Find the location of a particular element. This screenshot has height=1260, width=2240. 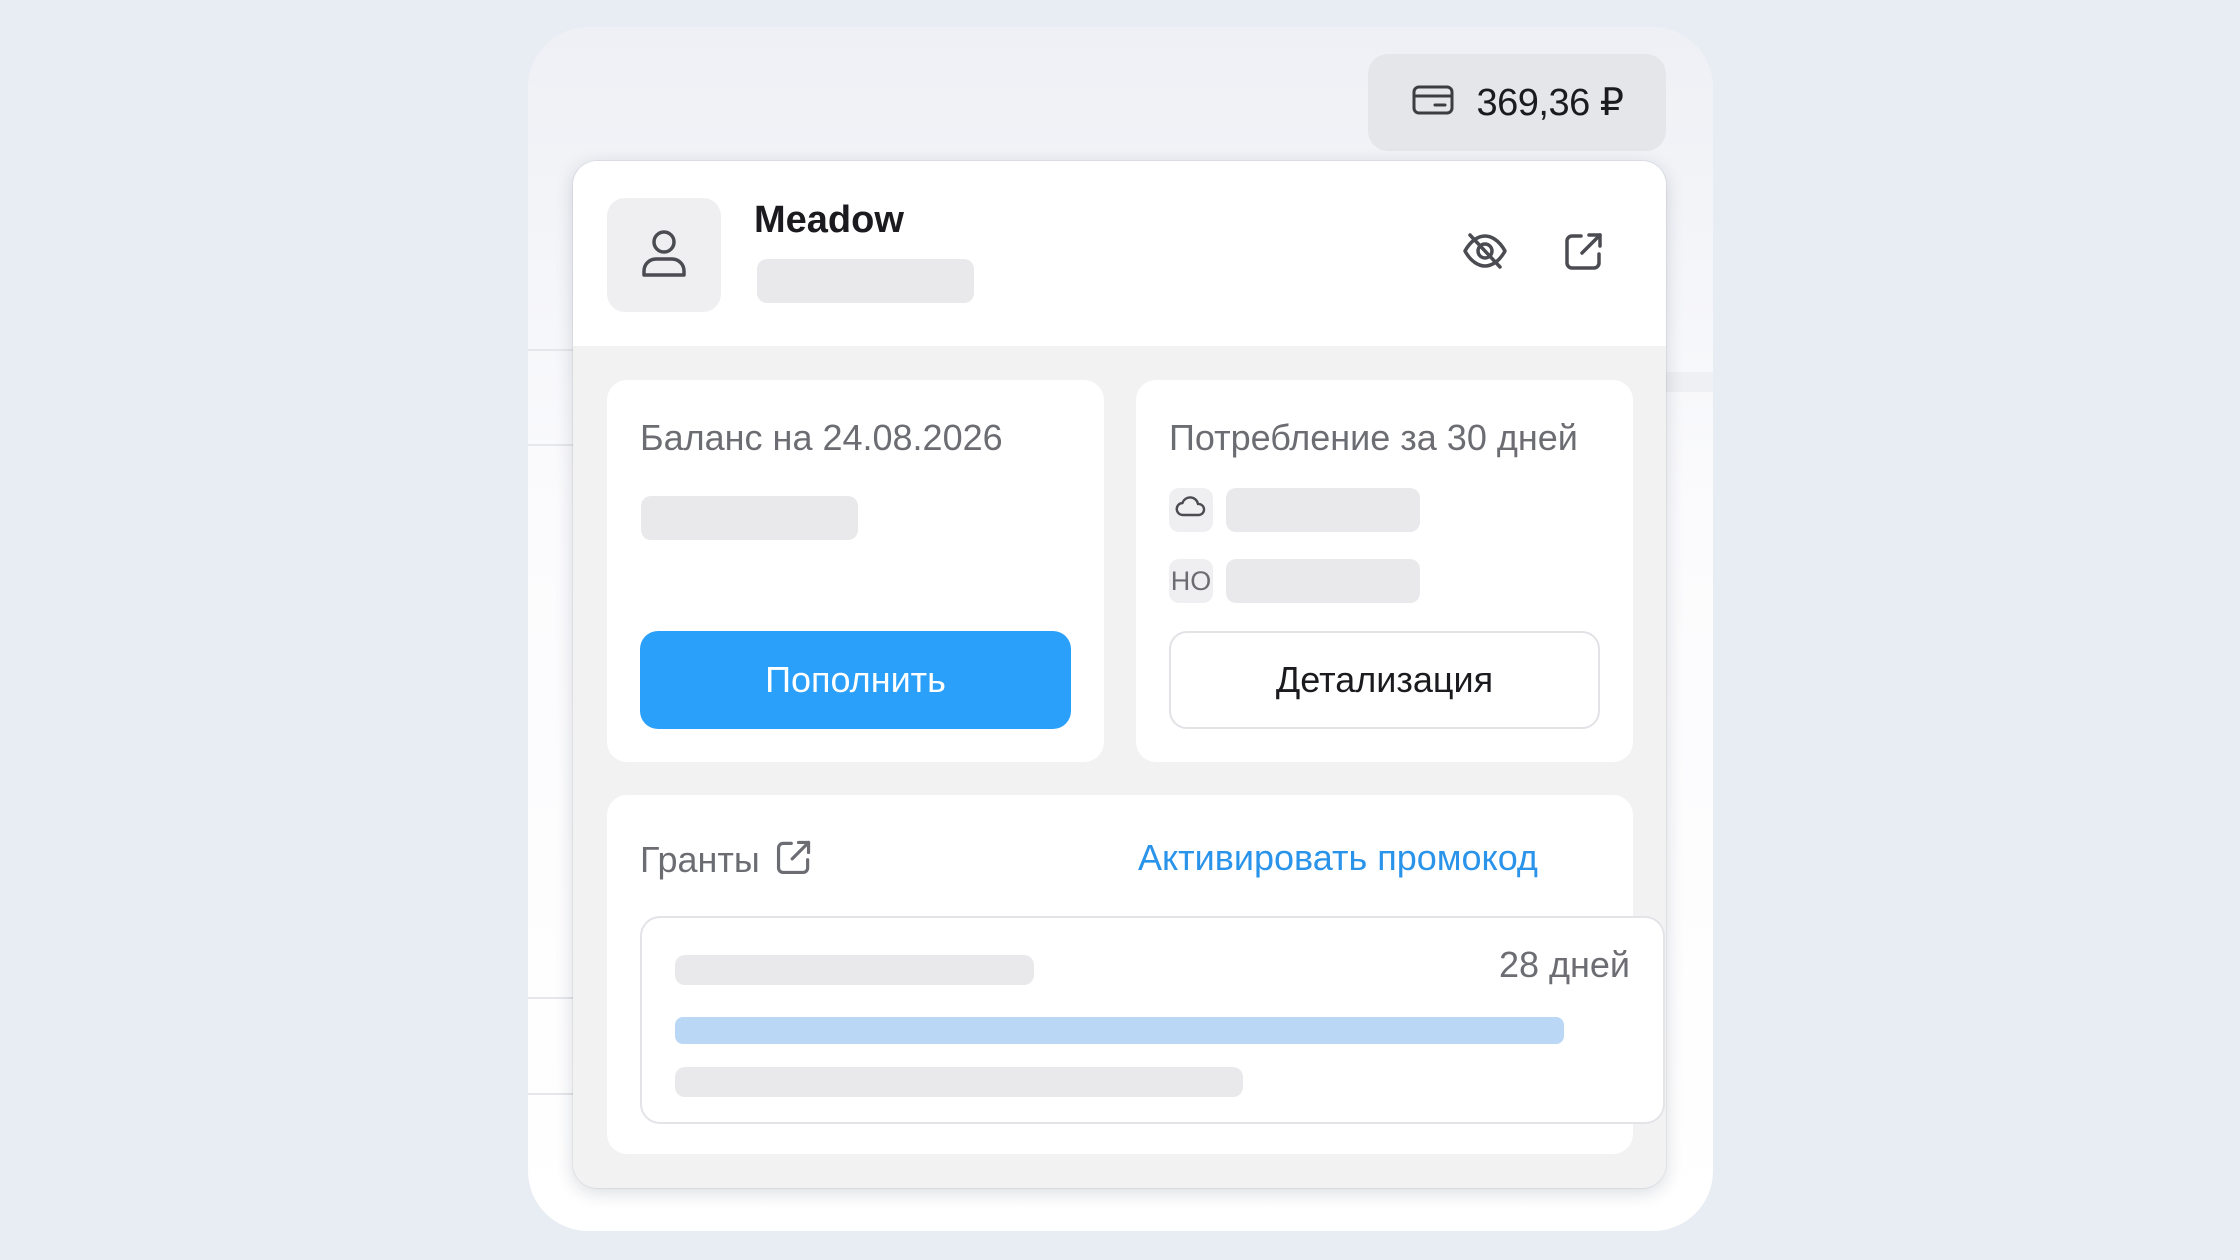

consumption-card: Потребление за 30 дней НО Детализация is located at coordinates (1384, 571).